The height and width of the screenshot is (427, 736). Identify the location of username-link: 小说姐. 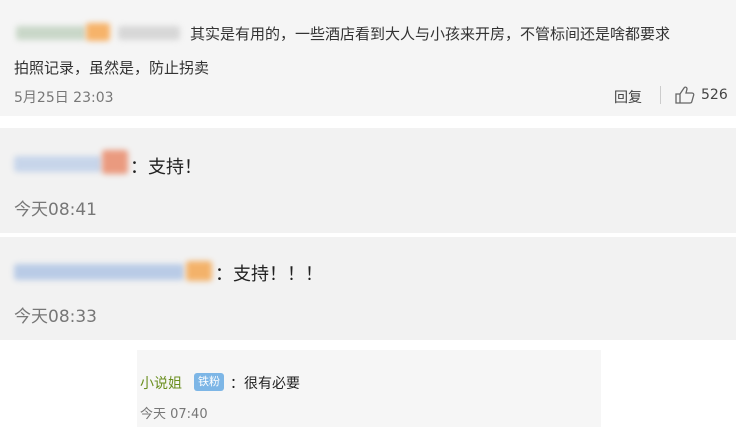
(161, 383).